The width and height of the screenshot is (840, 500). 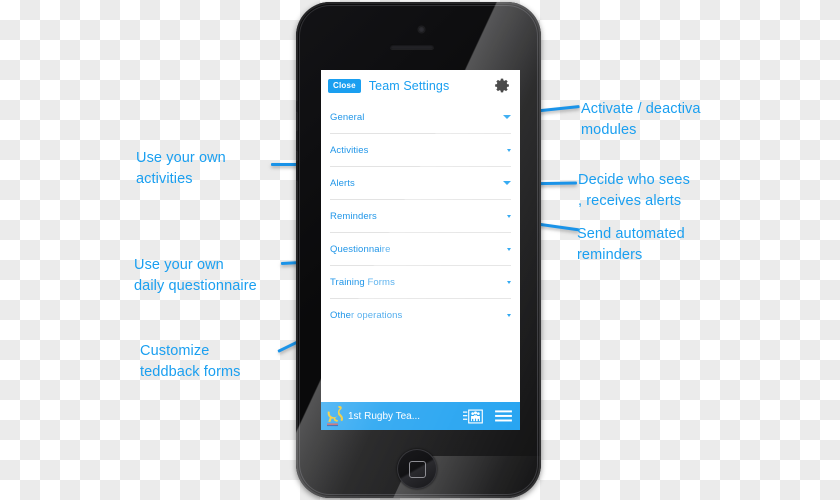 I want to click on front-camera-icon, so click(x=421, y=29).